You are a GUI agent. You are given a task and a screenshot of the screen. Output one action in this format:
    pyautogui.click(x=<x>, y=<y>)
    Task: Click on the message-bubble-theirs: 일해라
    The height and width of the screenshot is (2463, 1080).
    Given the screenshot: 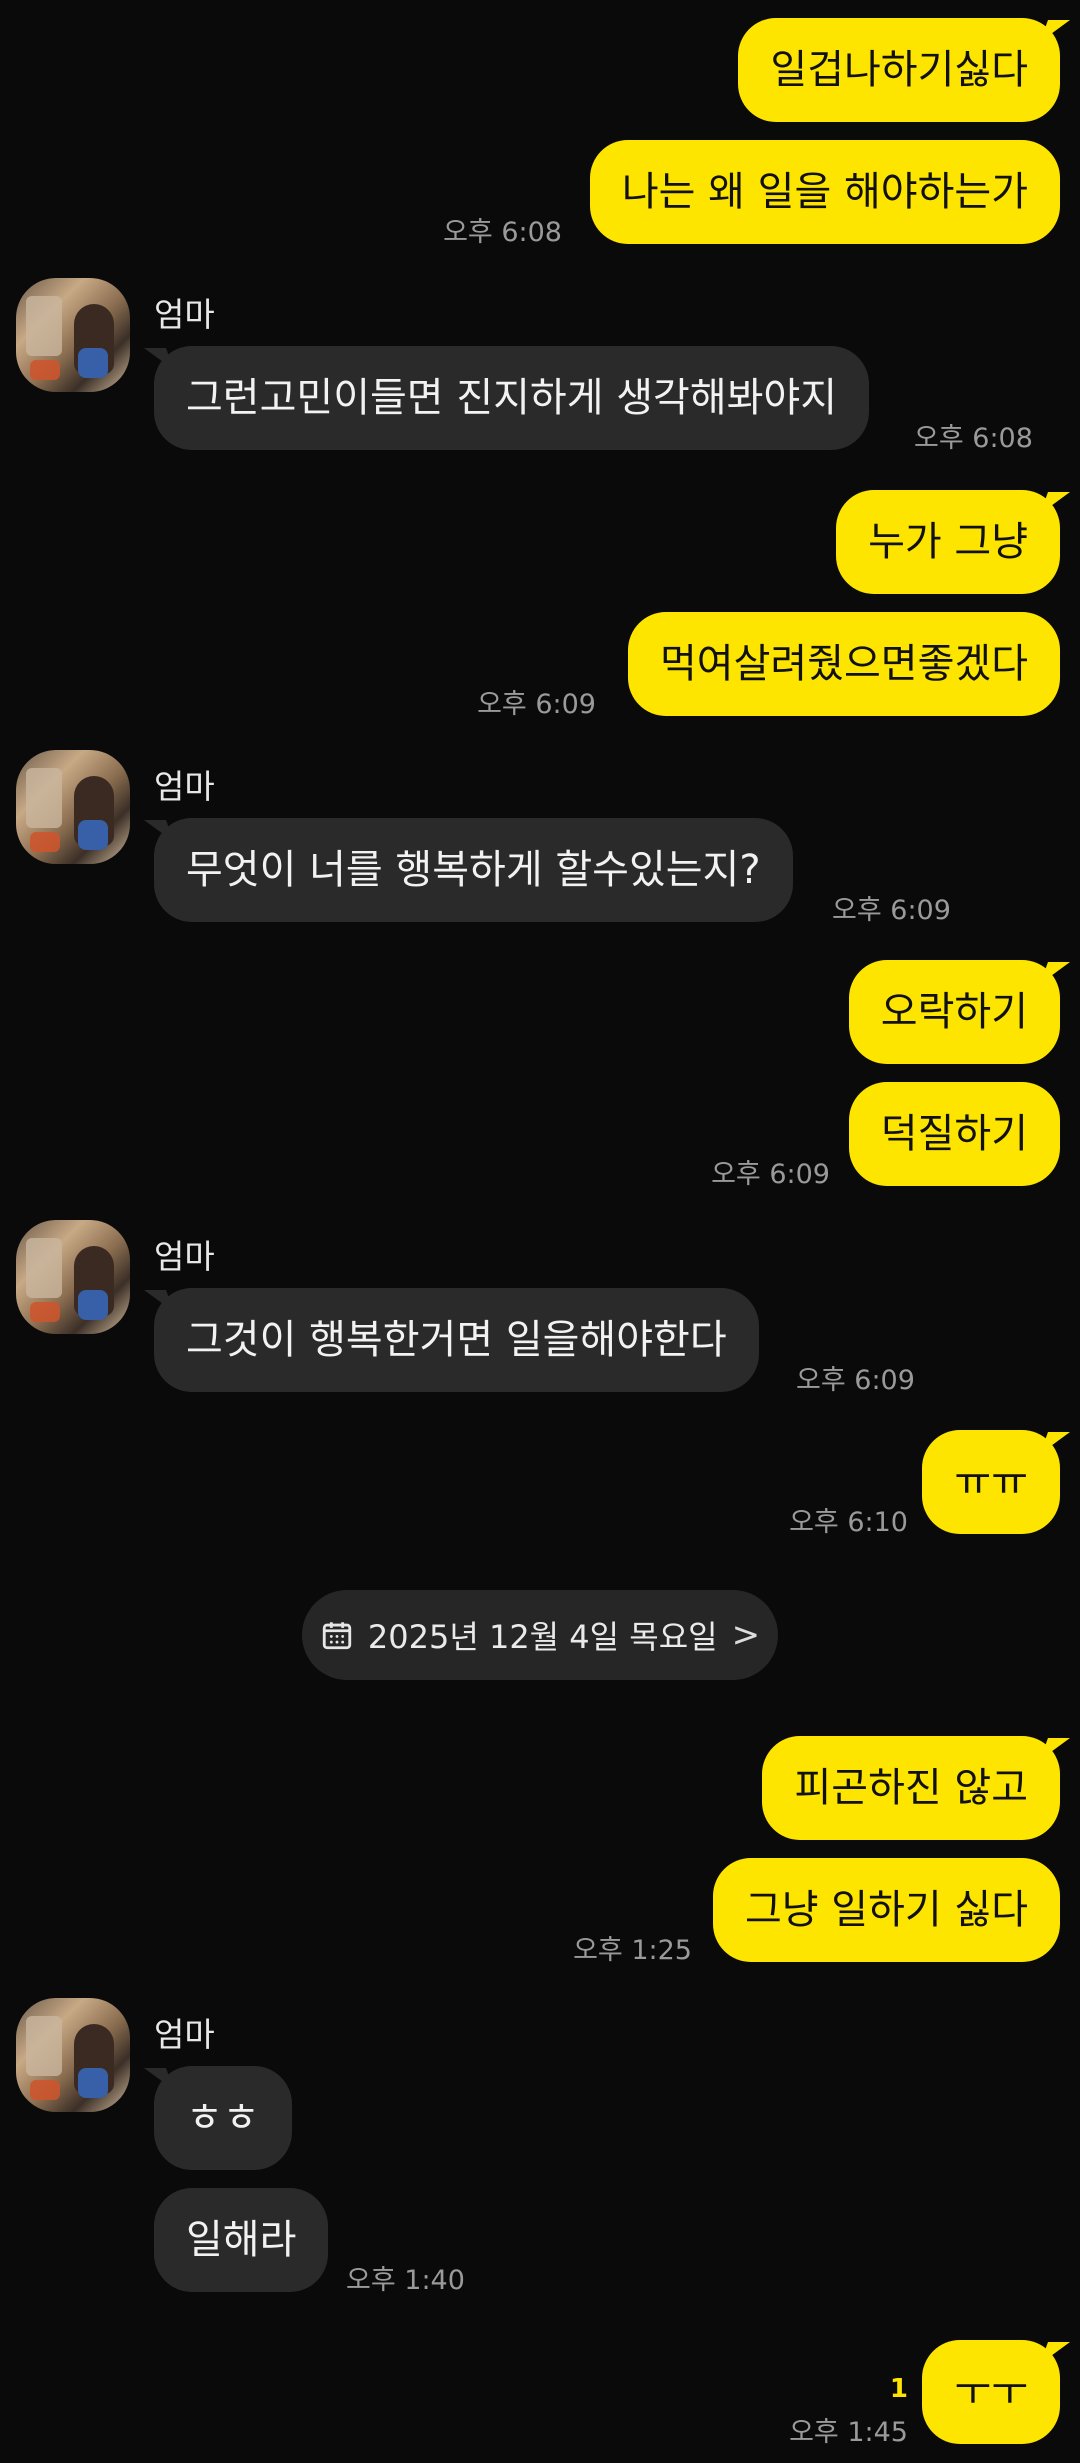 What is the action you would take?
    pyautogui.click(x=241, y=2240)
    